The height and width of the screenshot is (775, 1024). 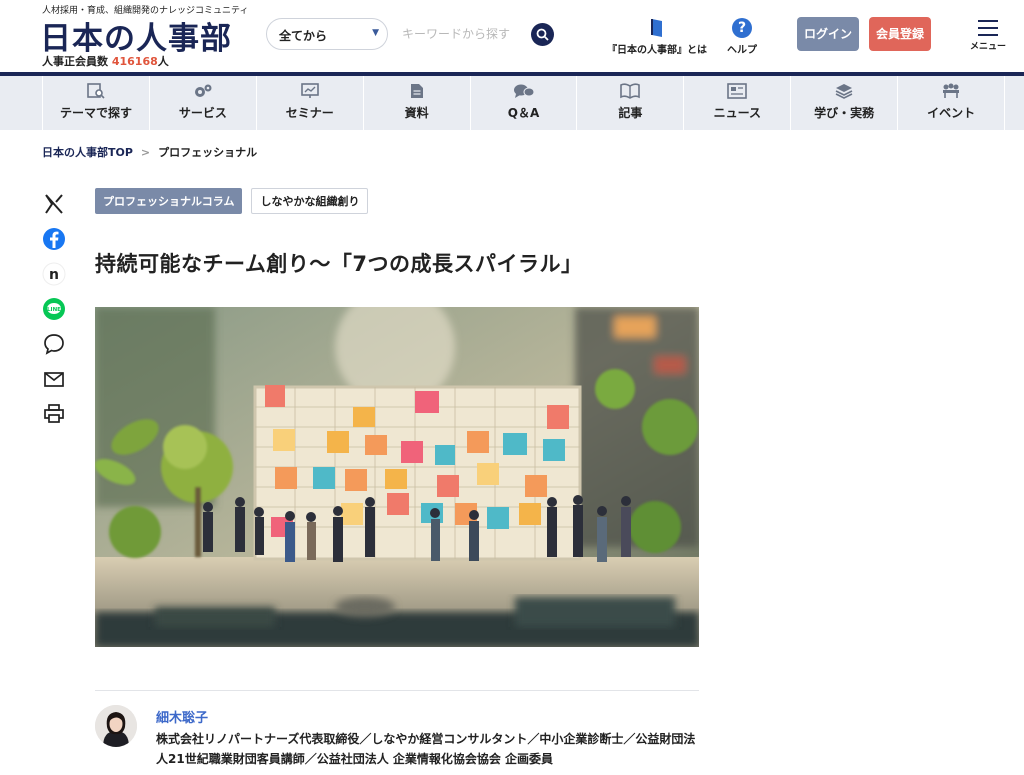 I want to click on books-stack-icon, so click(x=844, y=91).